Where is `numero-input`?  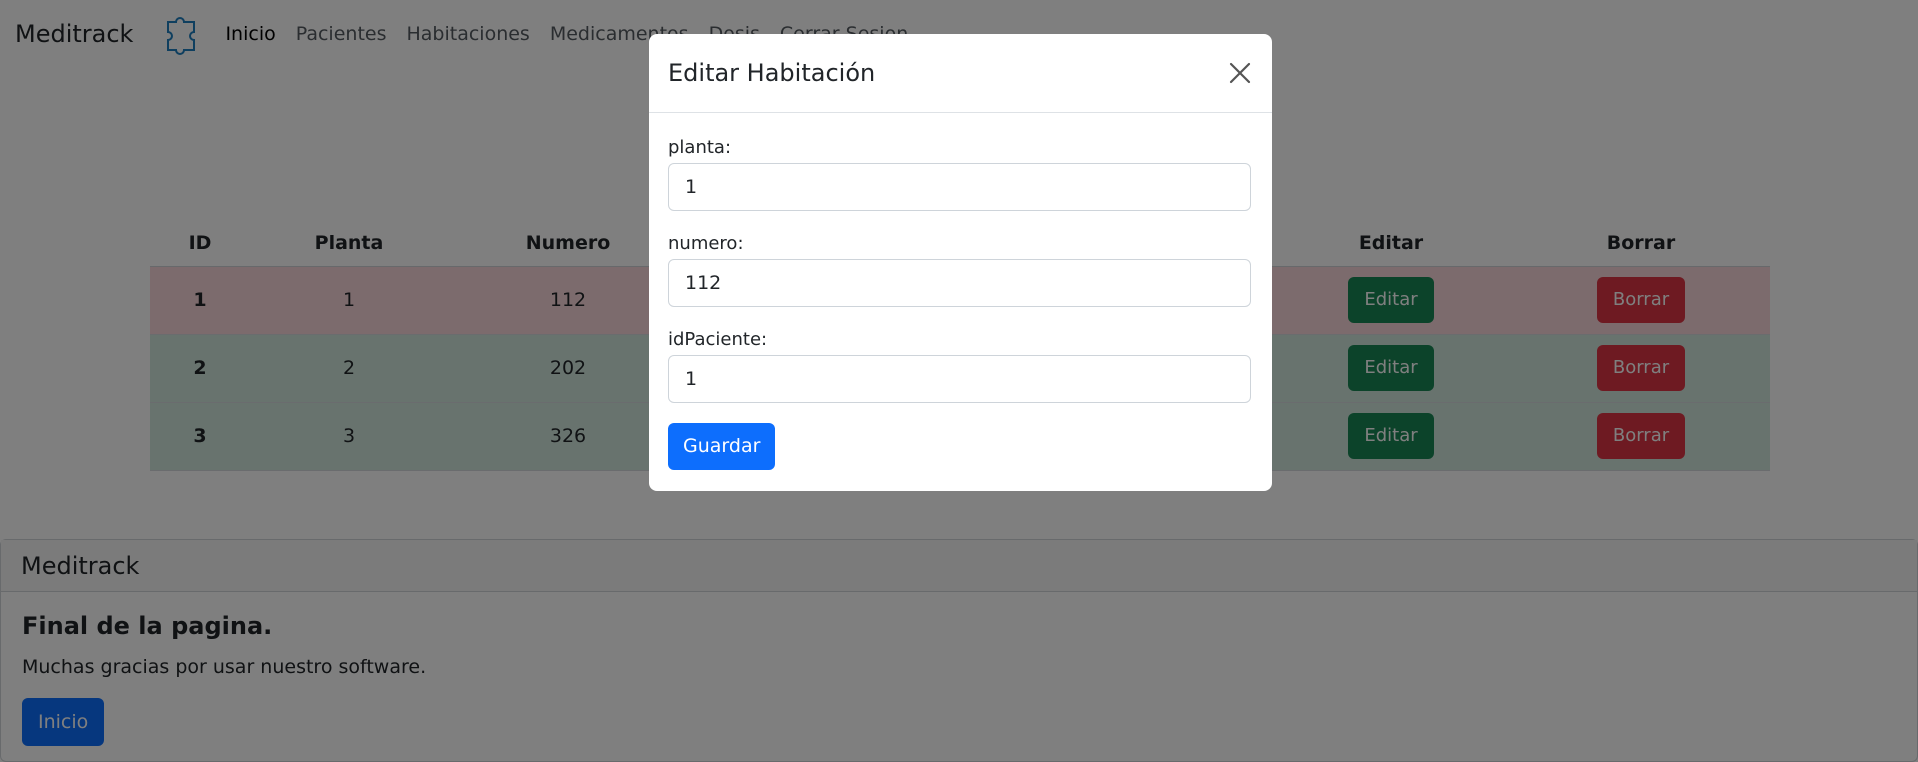
numero-input is located at coordinates (959, 283).